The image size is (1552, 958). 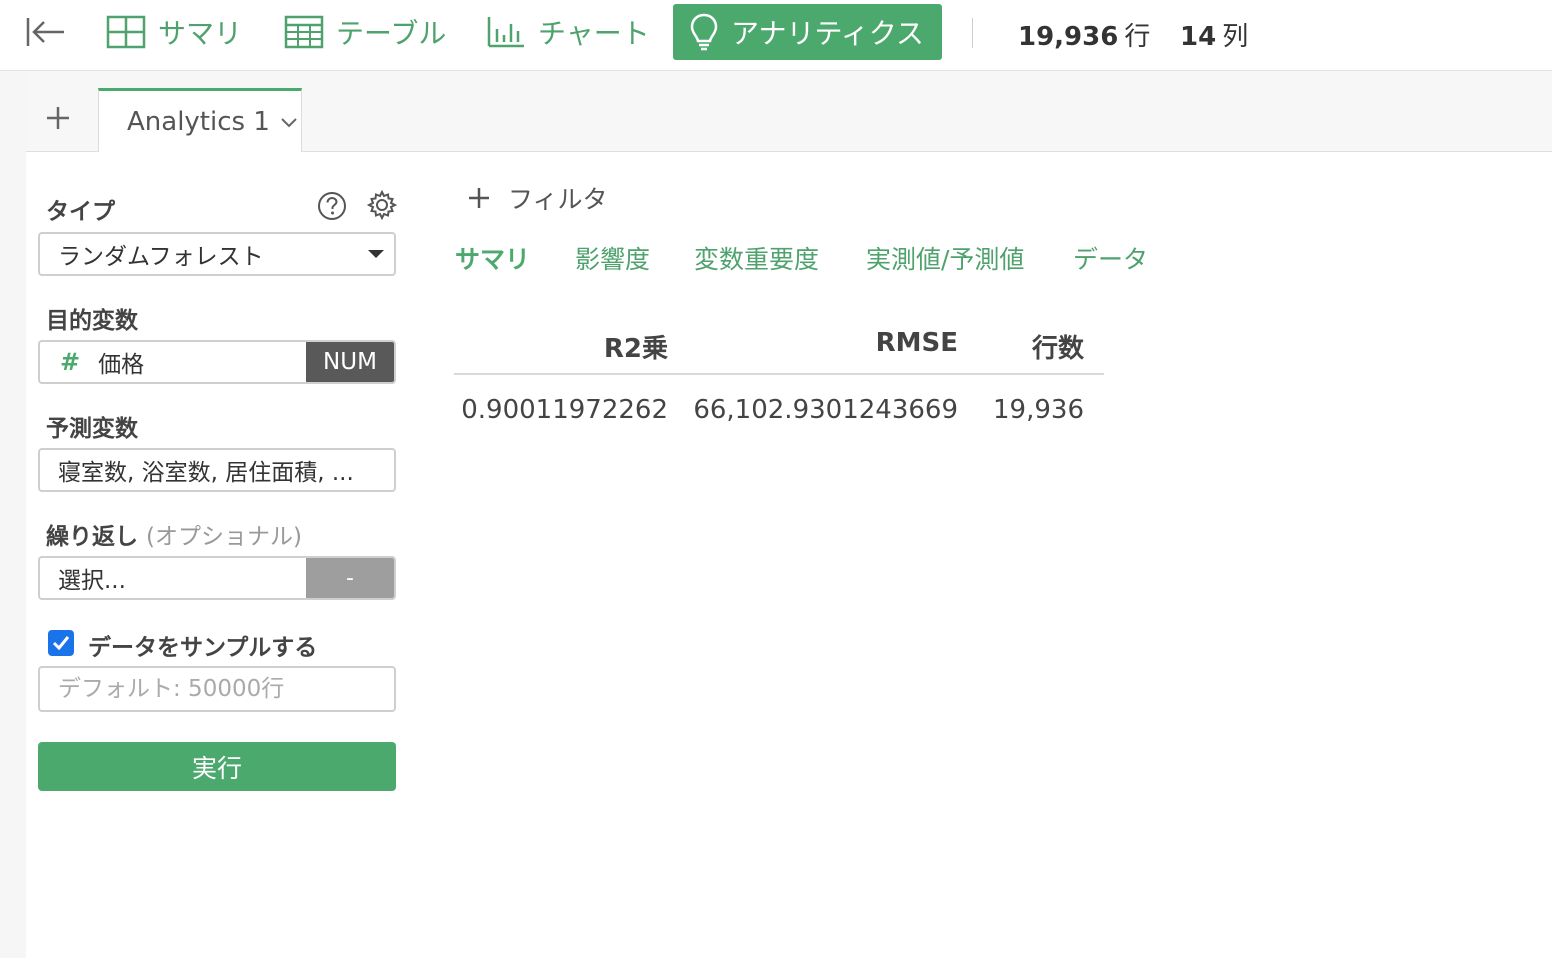 I want to click on optional-hint: (オプショナル), so click(x=224, y=537).